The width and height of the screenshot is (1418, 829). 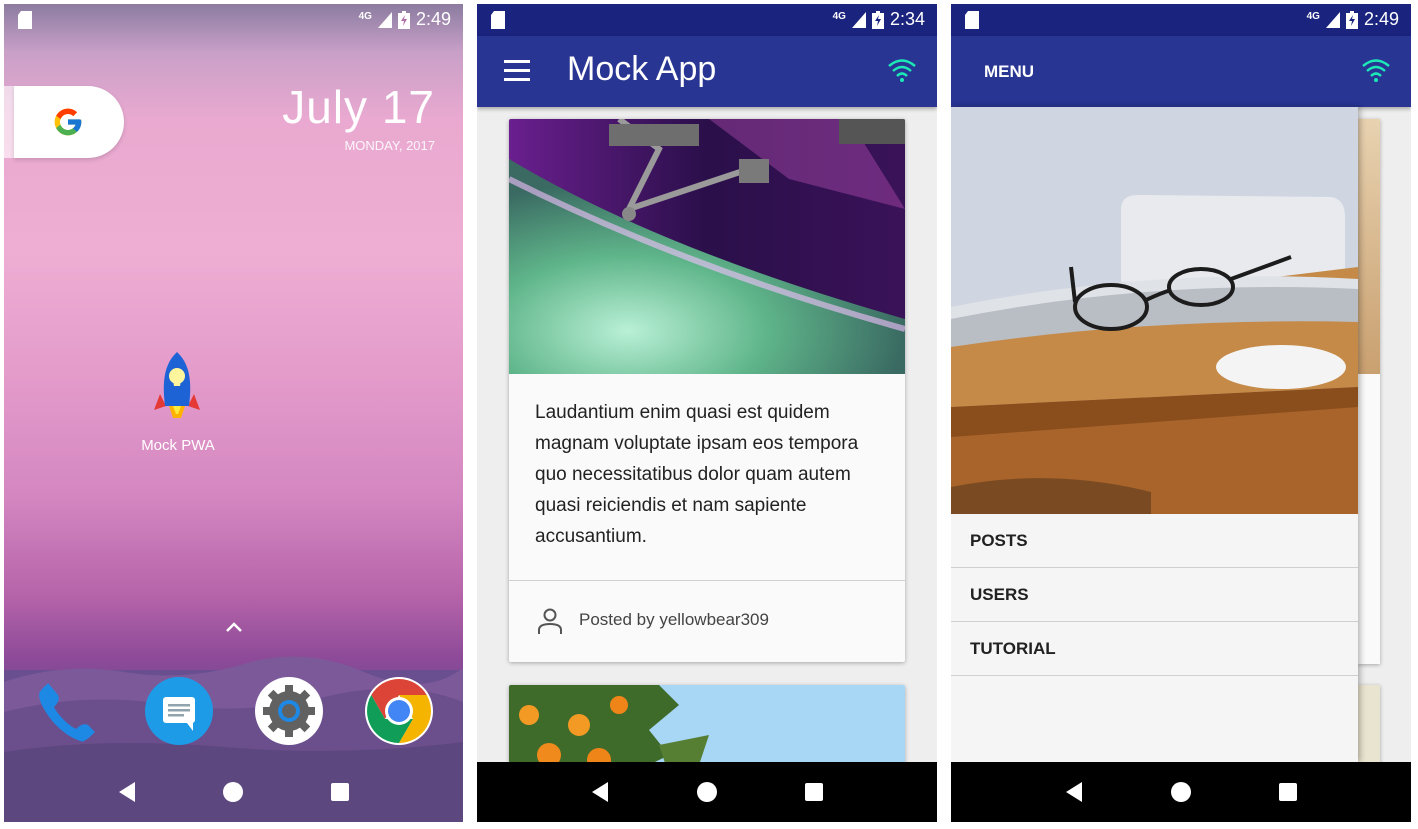 I want to click on menu-icon, so click(x=517, y=71).